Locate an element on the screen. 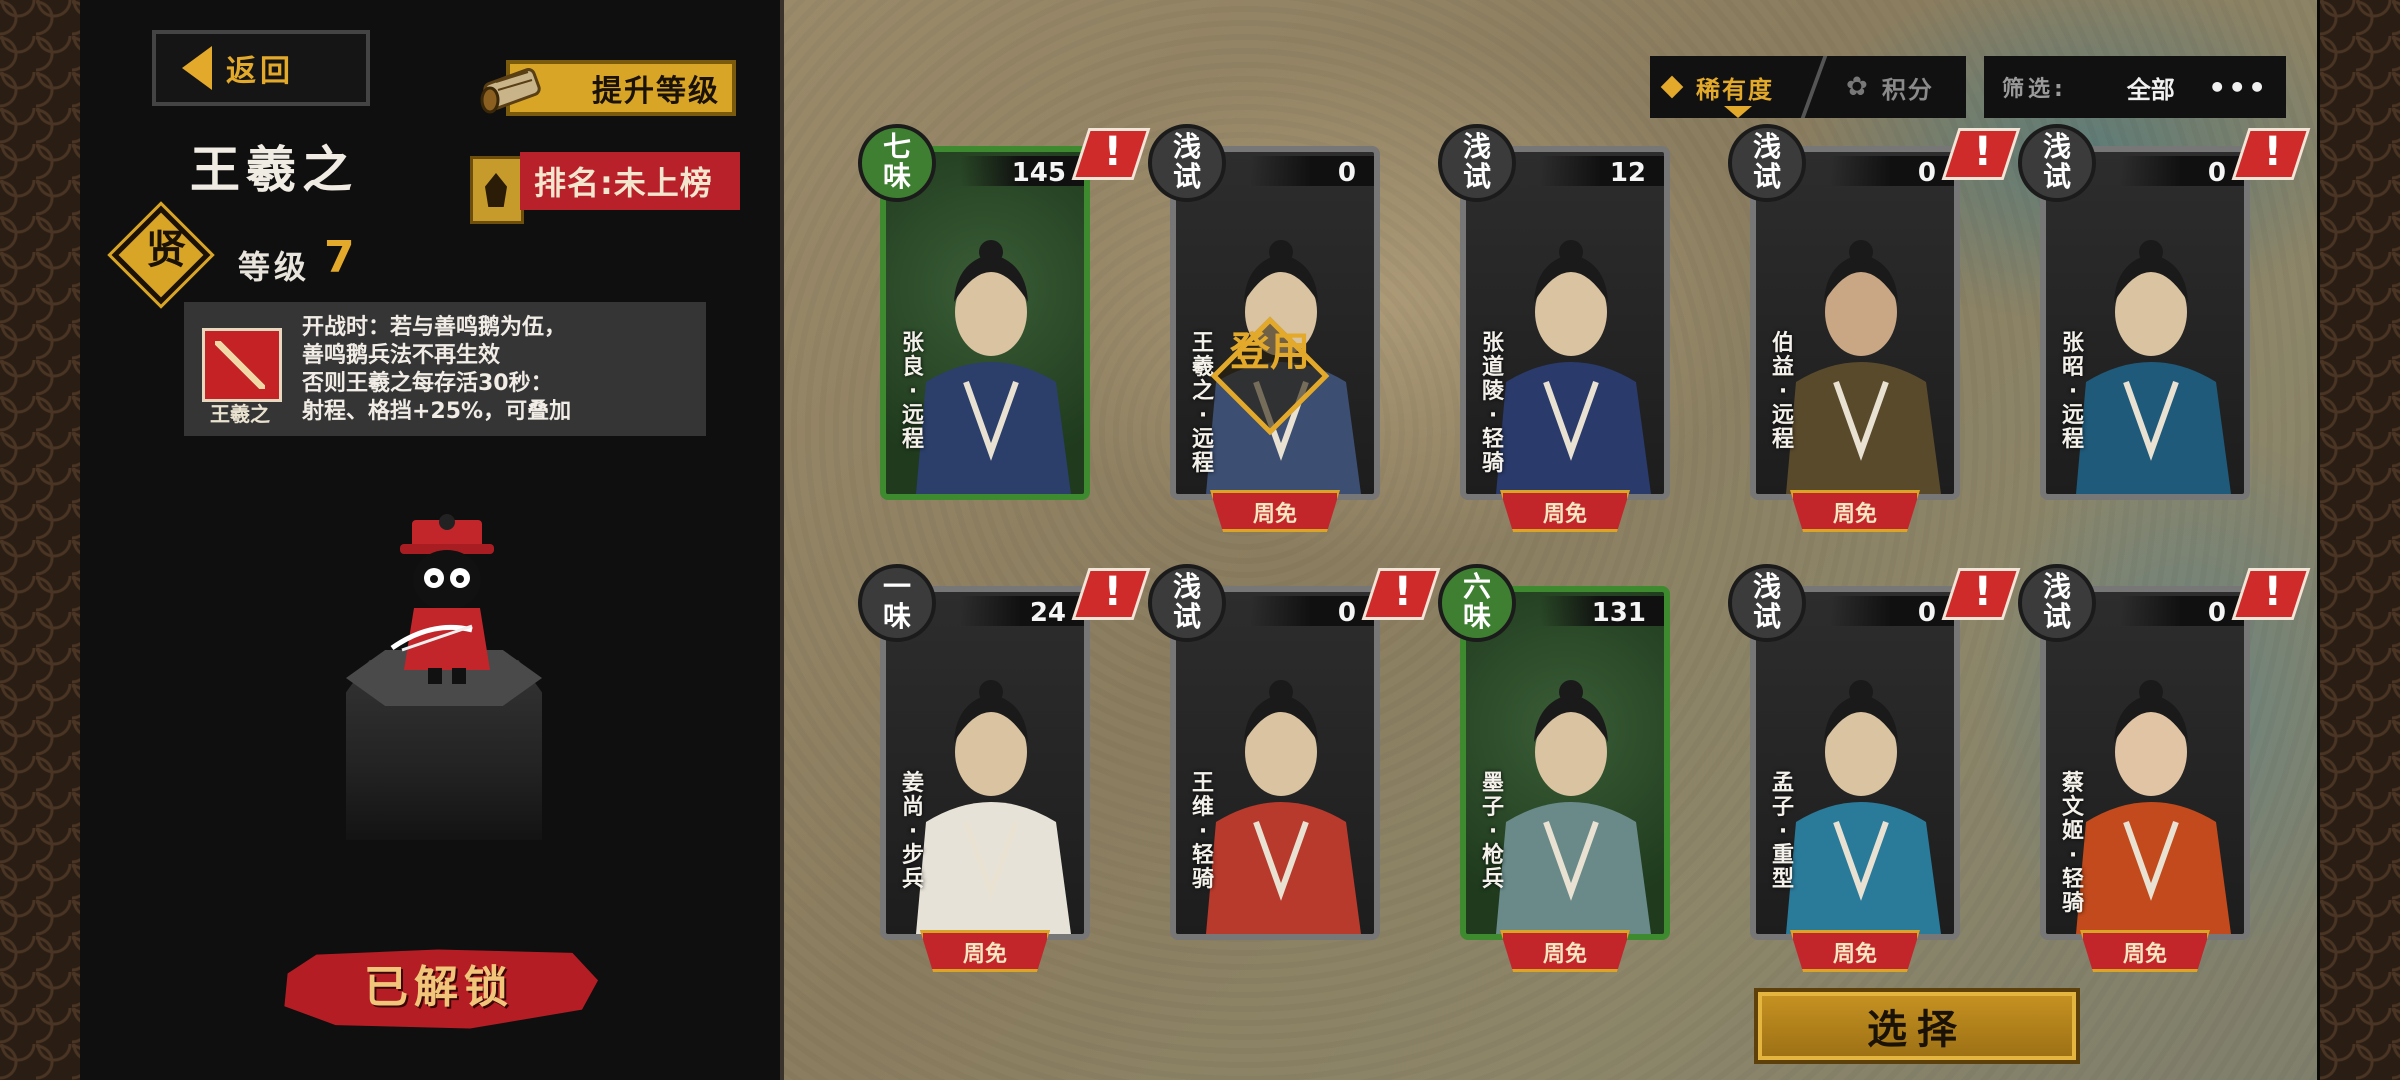  hero-card: 0 孟子·重型 浅试 周免 is located at coordinates (1874, 768).